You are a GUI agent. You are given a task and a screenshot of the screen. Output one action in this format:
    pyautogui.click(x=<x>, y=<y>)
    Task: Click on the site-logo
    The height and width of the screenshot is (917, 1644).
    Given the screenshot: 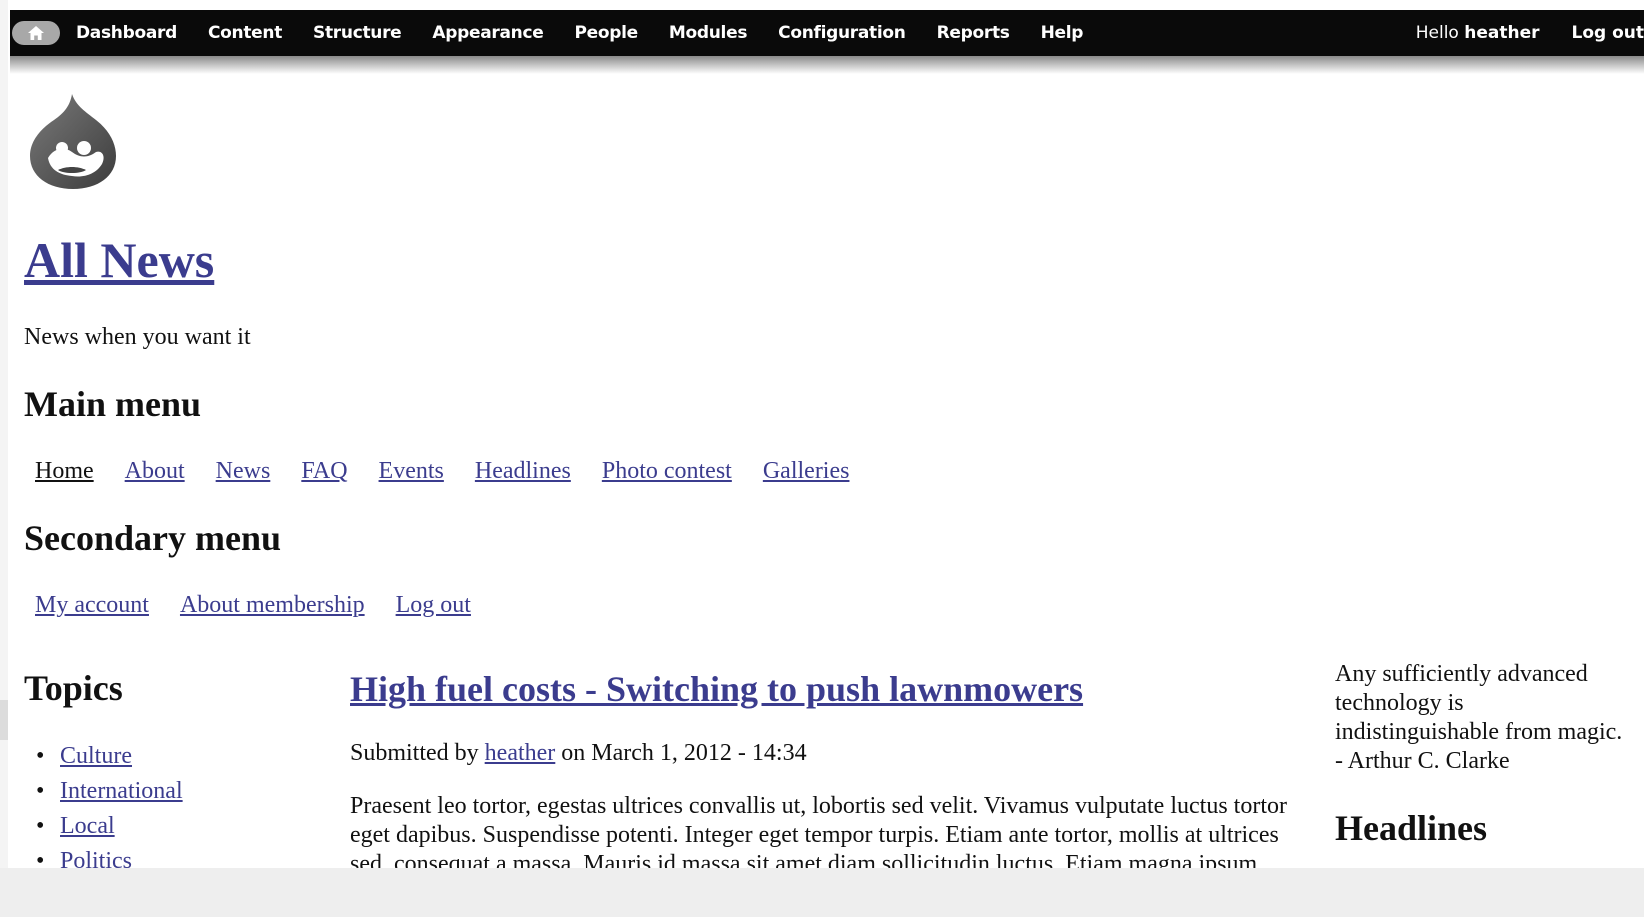 What is the action you would take?
    pyautogui.click(x=73, y=144)
    